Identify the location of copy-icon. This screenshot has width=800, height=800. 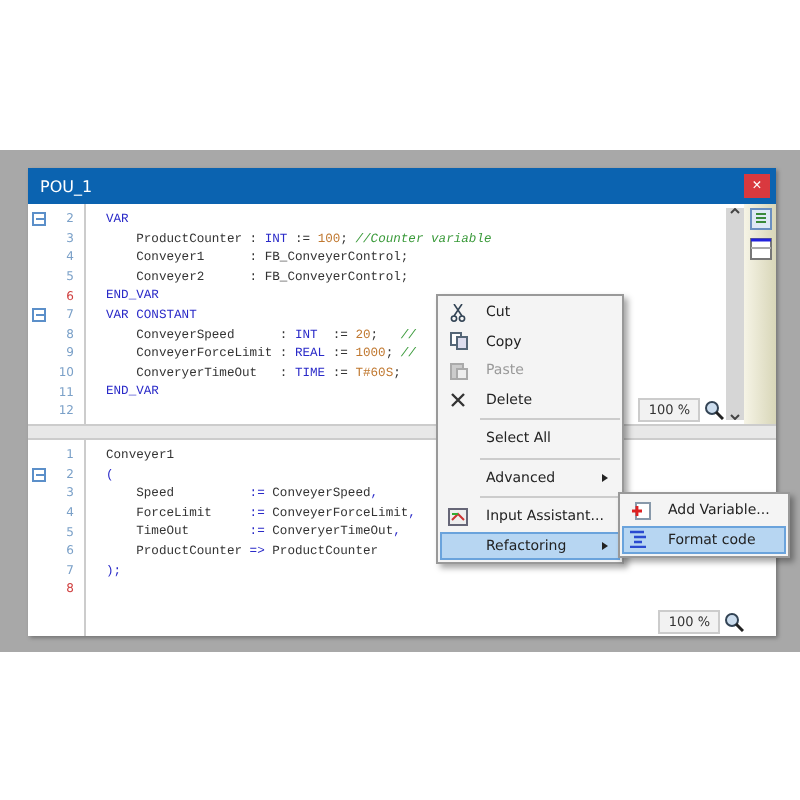
(458, 341).